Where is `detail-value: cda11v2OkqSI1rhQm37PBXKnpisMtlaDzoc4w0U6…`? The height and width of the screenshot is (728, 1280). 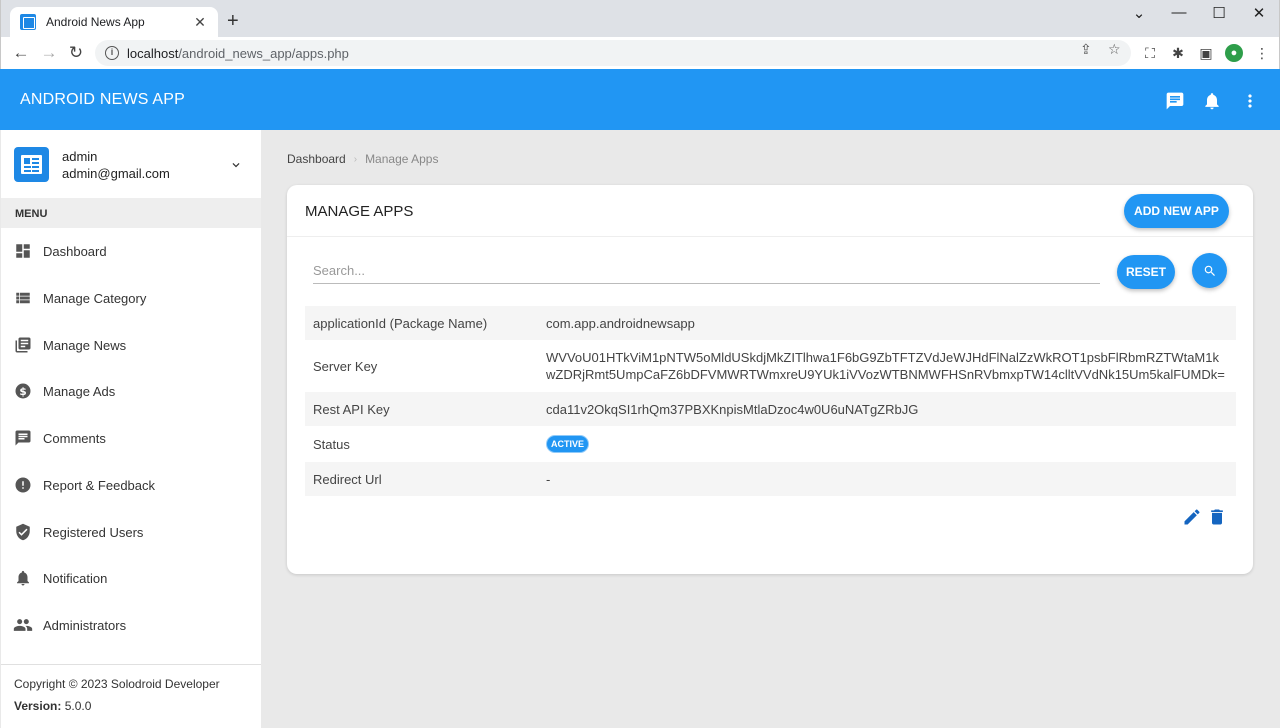
detail-value: cda11v2OkqSI1rhQm37PBXKnpisMtlaDzoc4w0U6… is located at coordinates (732, 409).